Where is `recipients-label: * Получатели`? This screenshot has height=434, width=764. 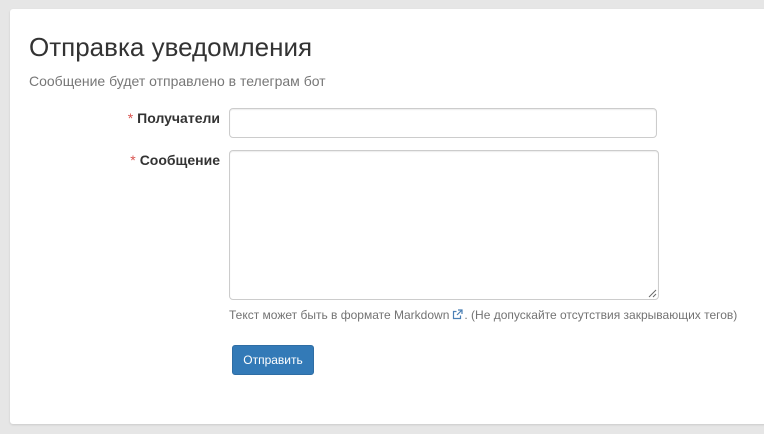
recipients-label: * Получатели is located at coordinates (174, 118).